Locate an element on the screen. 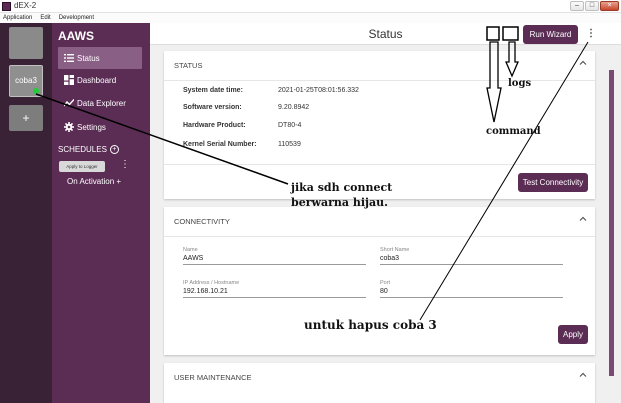 The width and height of the screenshot is (621, 403). run-wizard-button: Run Wizard is located at coordinates (550, 34).